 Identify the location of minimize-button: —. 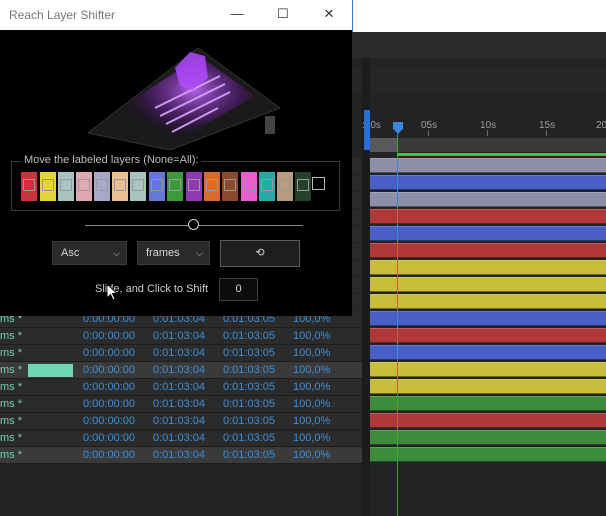
(237, 14).